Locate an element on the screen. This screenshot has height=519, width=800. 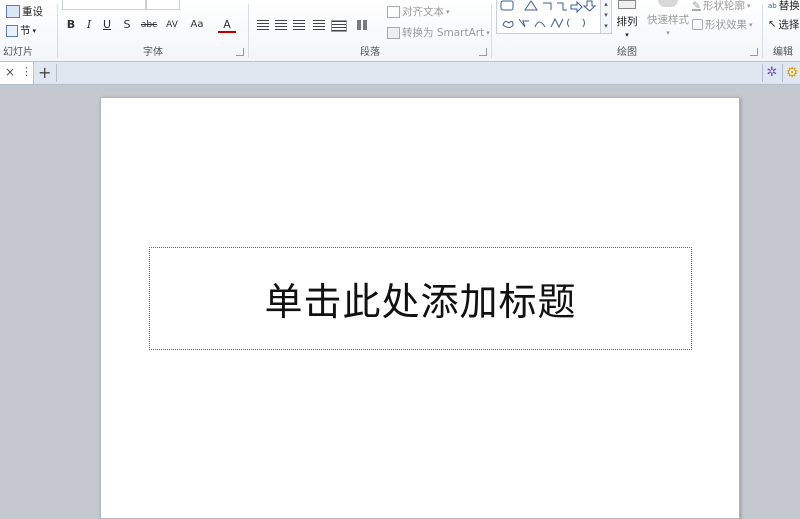
pen-icon: ✎ is located at coordinates (696, 6).